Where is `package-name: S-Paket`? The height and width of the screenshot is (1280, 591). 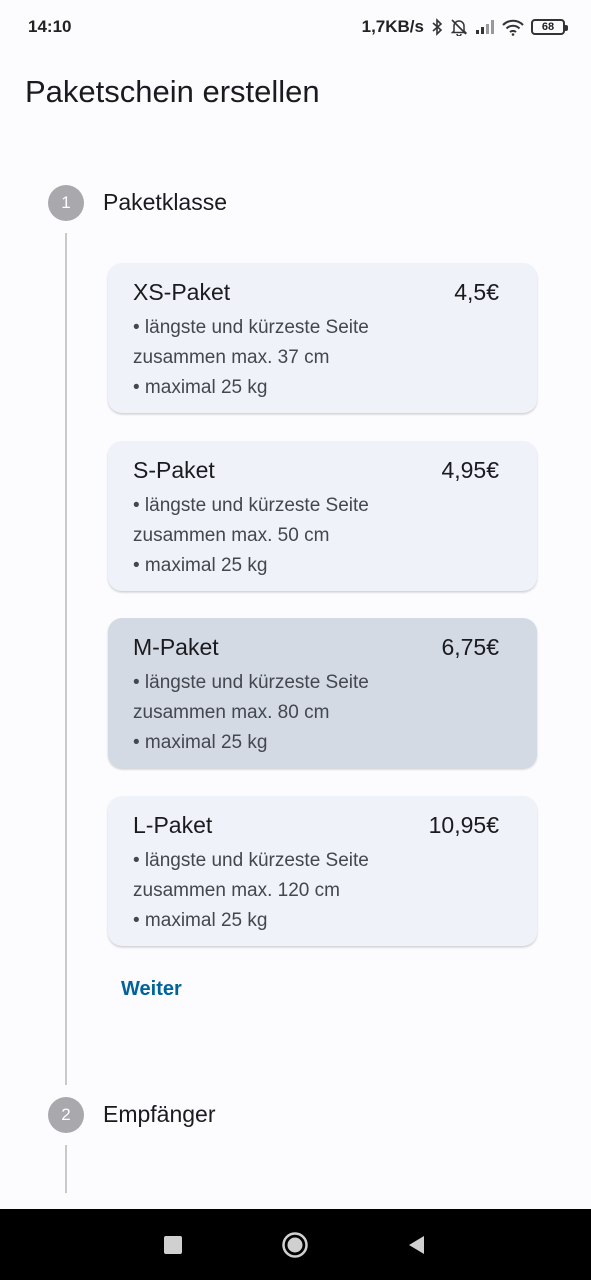 package-name: S-Paket is located at coordinates (174, 470).